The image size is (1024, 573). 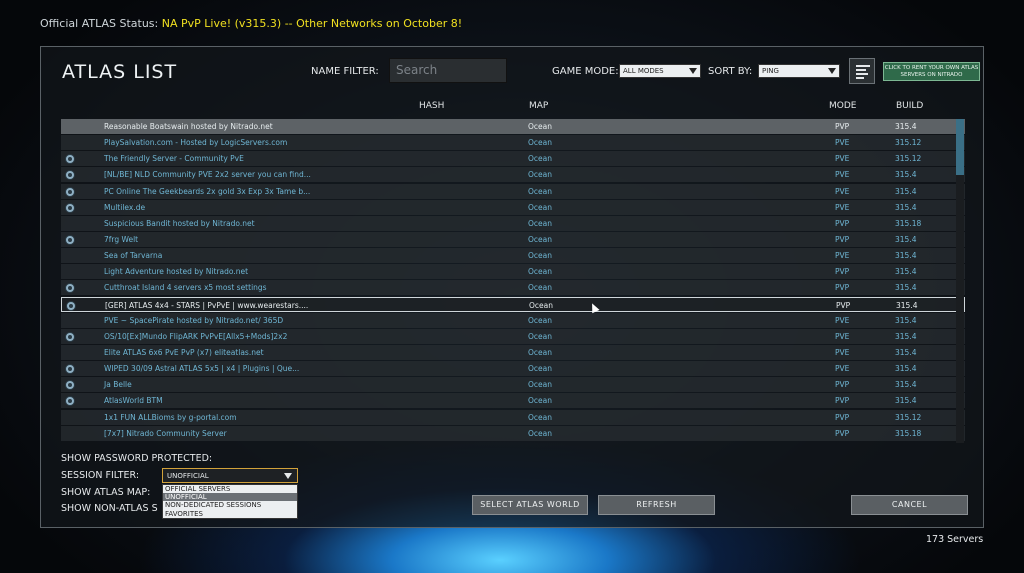 What do you see at coordinates (125, 207) in the screenshot?
I see `server-name: Multilex.de` at bounding box center [125, 207].